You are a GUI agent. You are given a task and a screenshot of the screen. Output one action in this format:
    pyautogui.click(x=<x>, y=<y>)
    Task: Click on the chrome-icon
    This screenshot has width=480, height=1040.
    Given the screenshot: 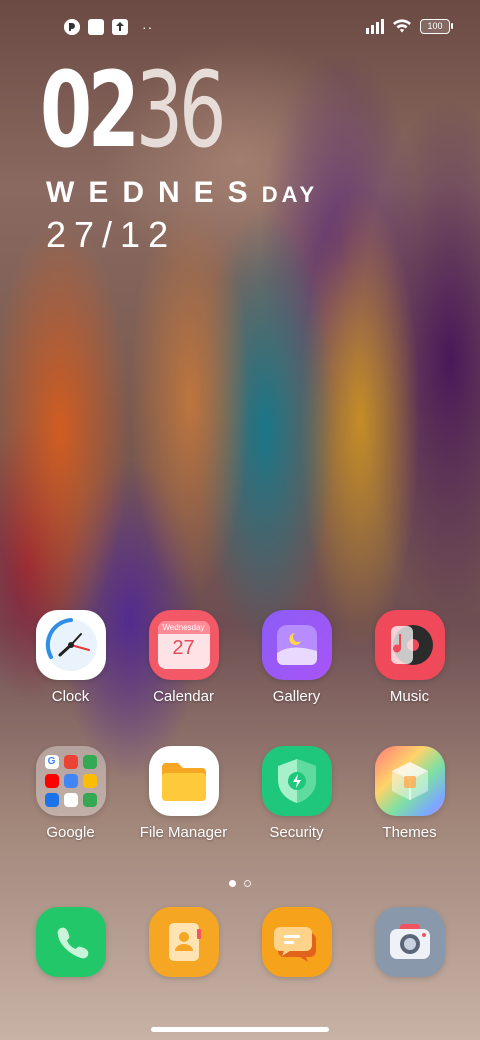 What is the action you would take?
    pyautogui.click(x=51, y=800)
    